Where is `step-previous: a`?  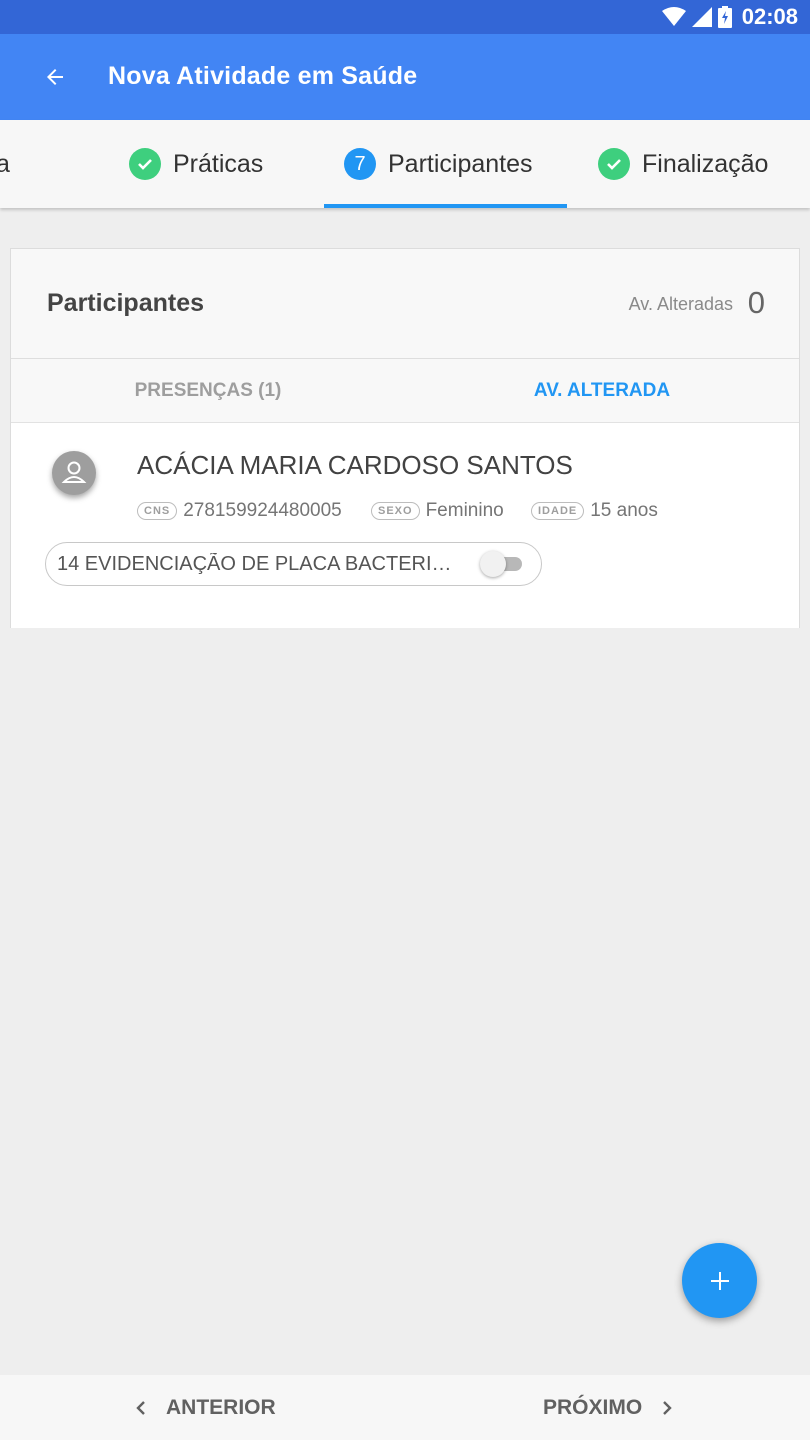 step-previous: a is located at coordinates (5, 164).